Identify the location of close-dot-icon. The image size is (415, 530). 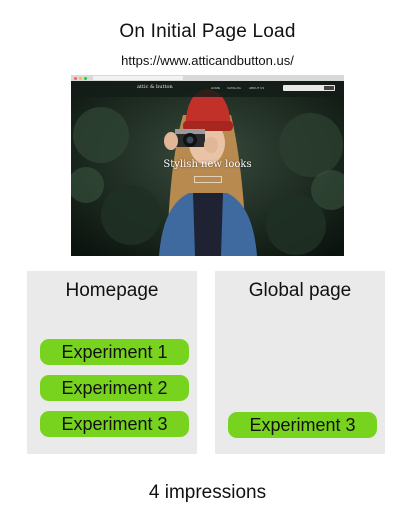
(75, 78).